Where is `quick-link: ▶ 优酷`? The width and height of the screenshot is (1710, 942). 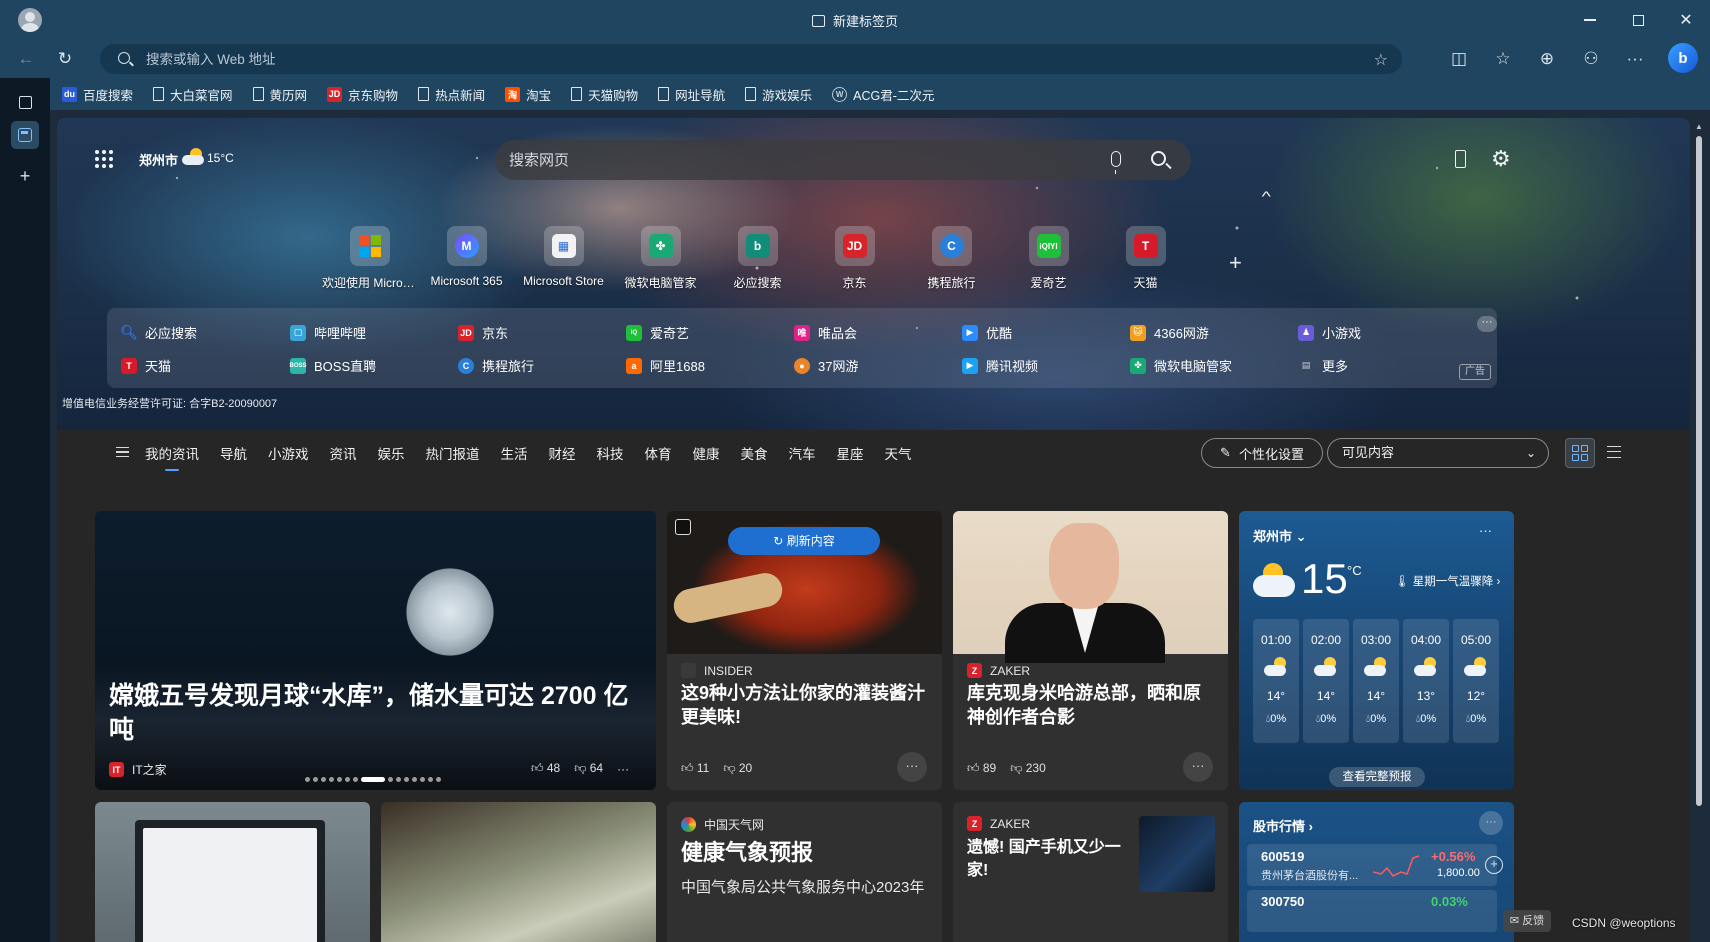 quick-link: ▶ 优酷 is located at coordinates (987, 332).